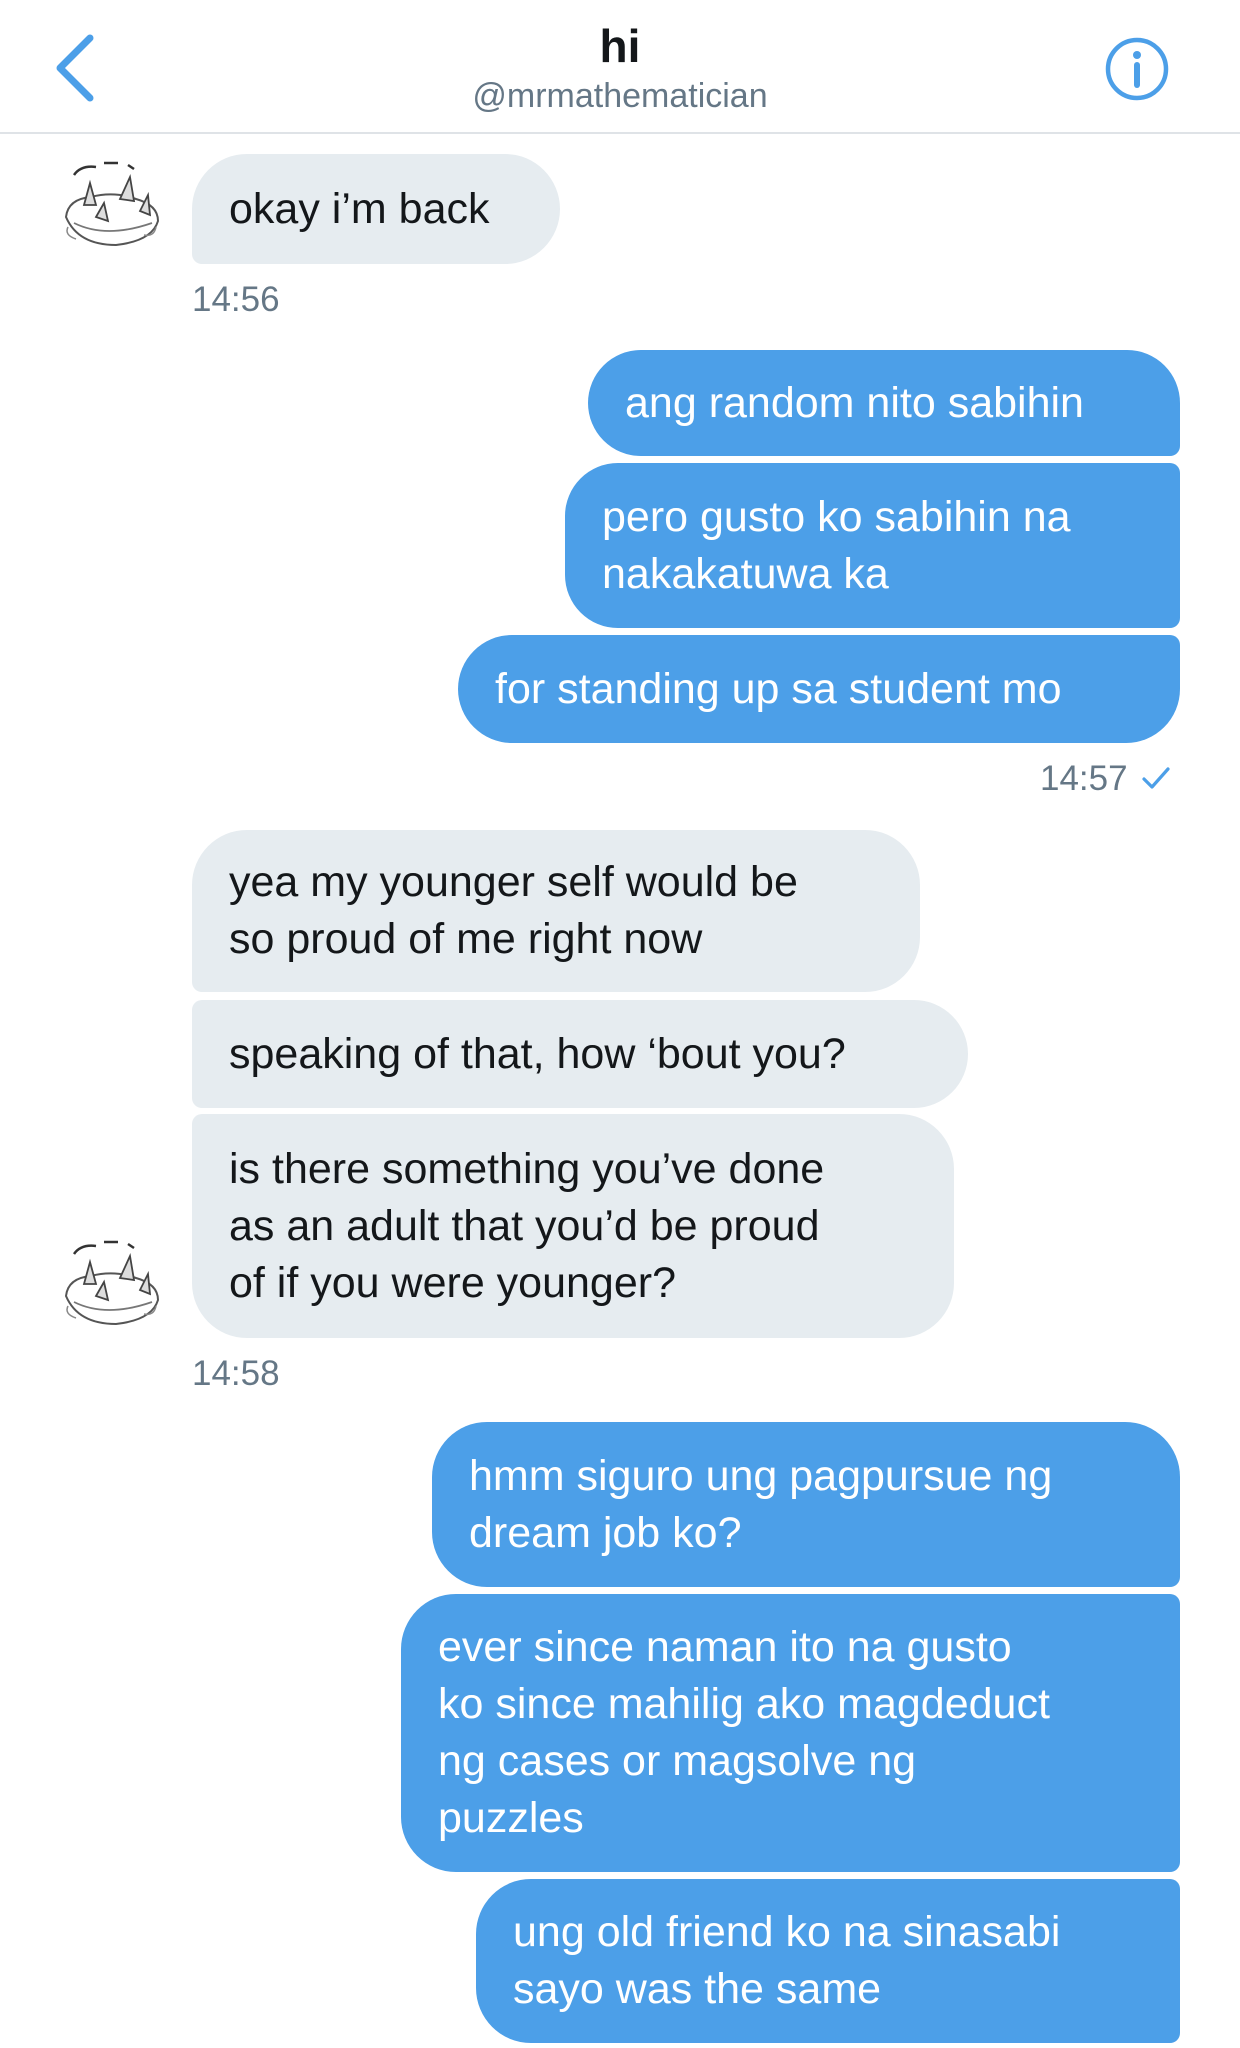 This screenshot has height=2048, width=1240. I want to click on info-icon, so click(1137, 69).